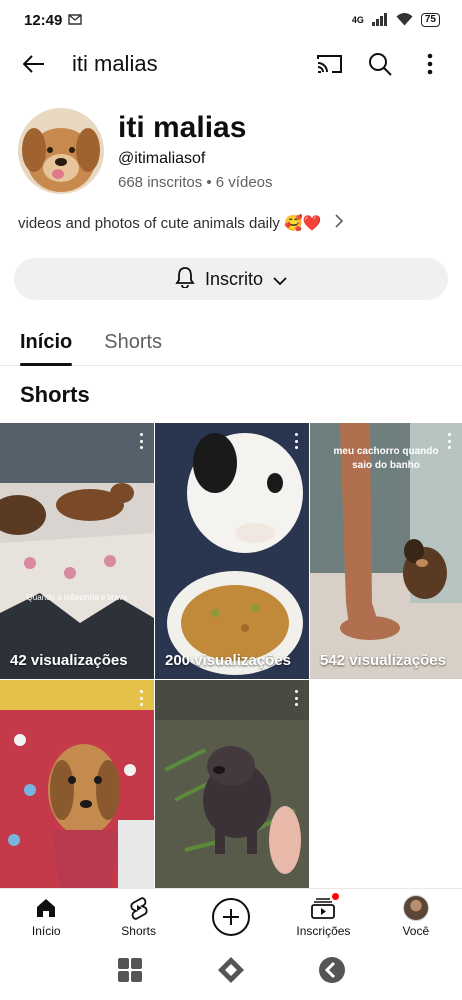  I want to click on gmail-notification-icon, so click(75, 20).